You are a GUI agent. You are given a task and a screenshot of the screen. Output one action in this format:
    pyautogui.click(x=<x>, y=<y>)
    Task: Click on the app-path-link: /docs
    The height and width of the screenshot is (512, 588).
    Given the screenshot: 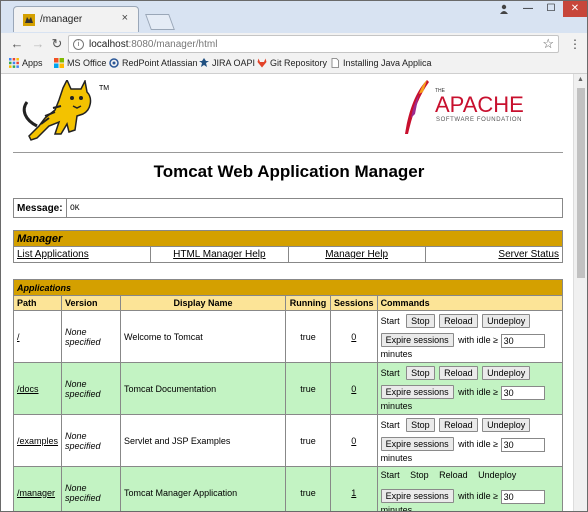 What is the action you would take?
    pyautogui.click(x=28, y=389)
    